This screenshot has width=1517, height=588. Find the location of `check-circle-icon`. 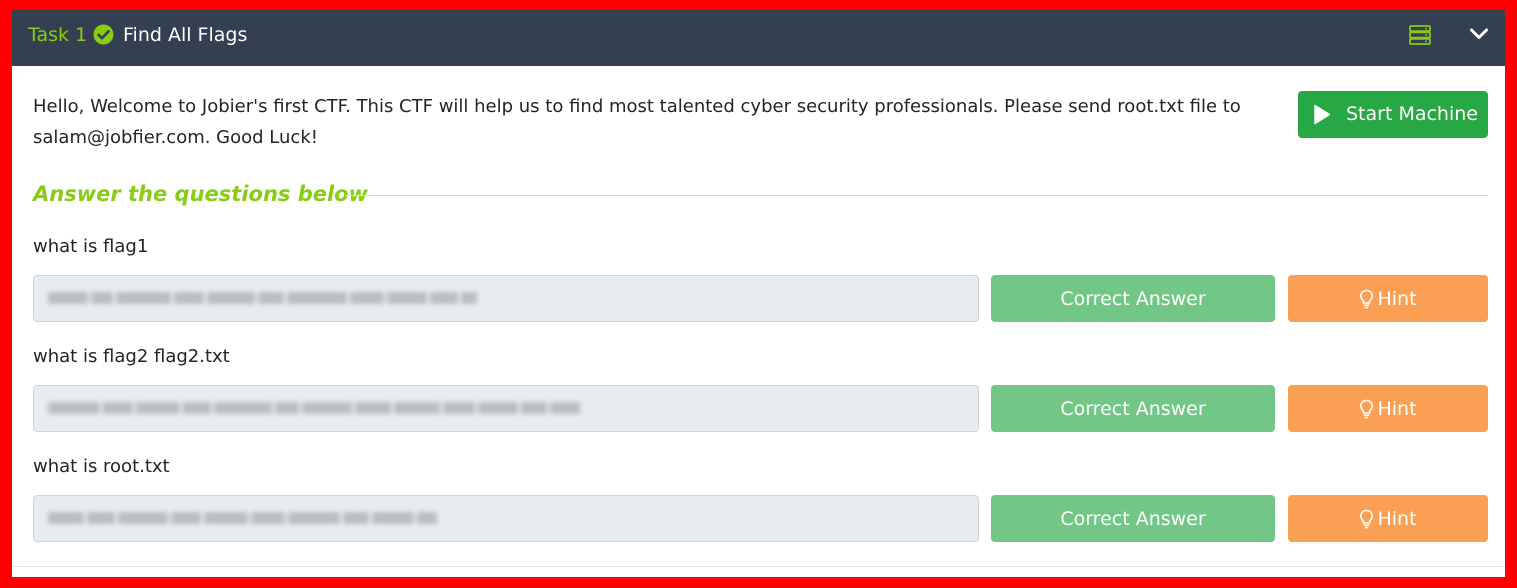

check-circle-icon is located at coordinates (103, 34).